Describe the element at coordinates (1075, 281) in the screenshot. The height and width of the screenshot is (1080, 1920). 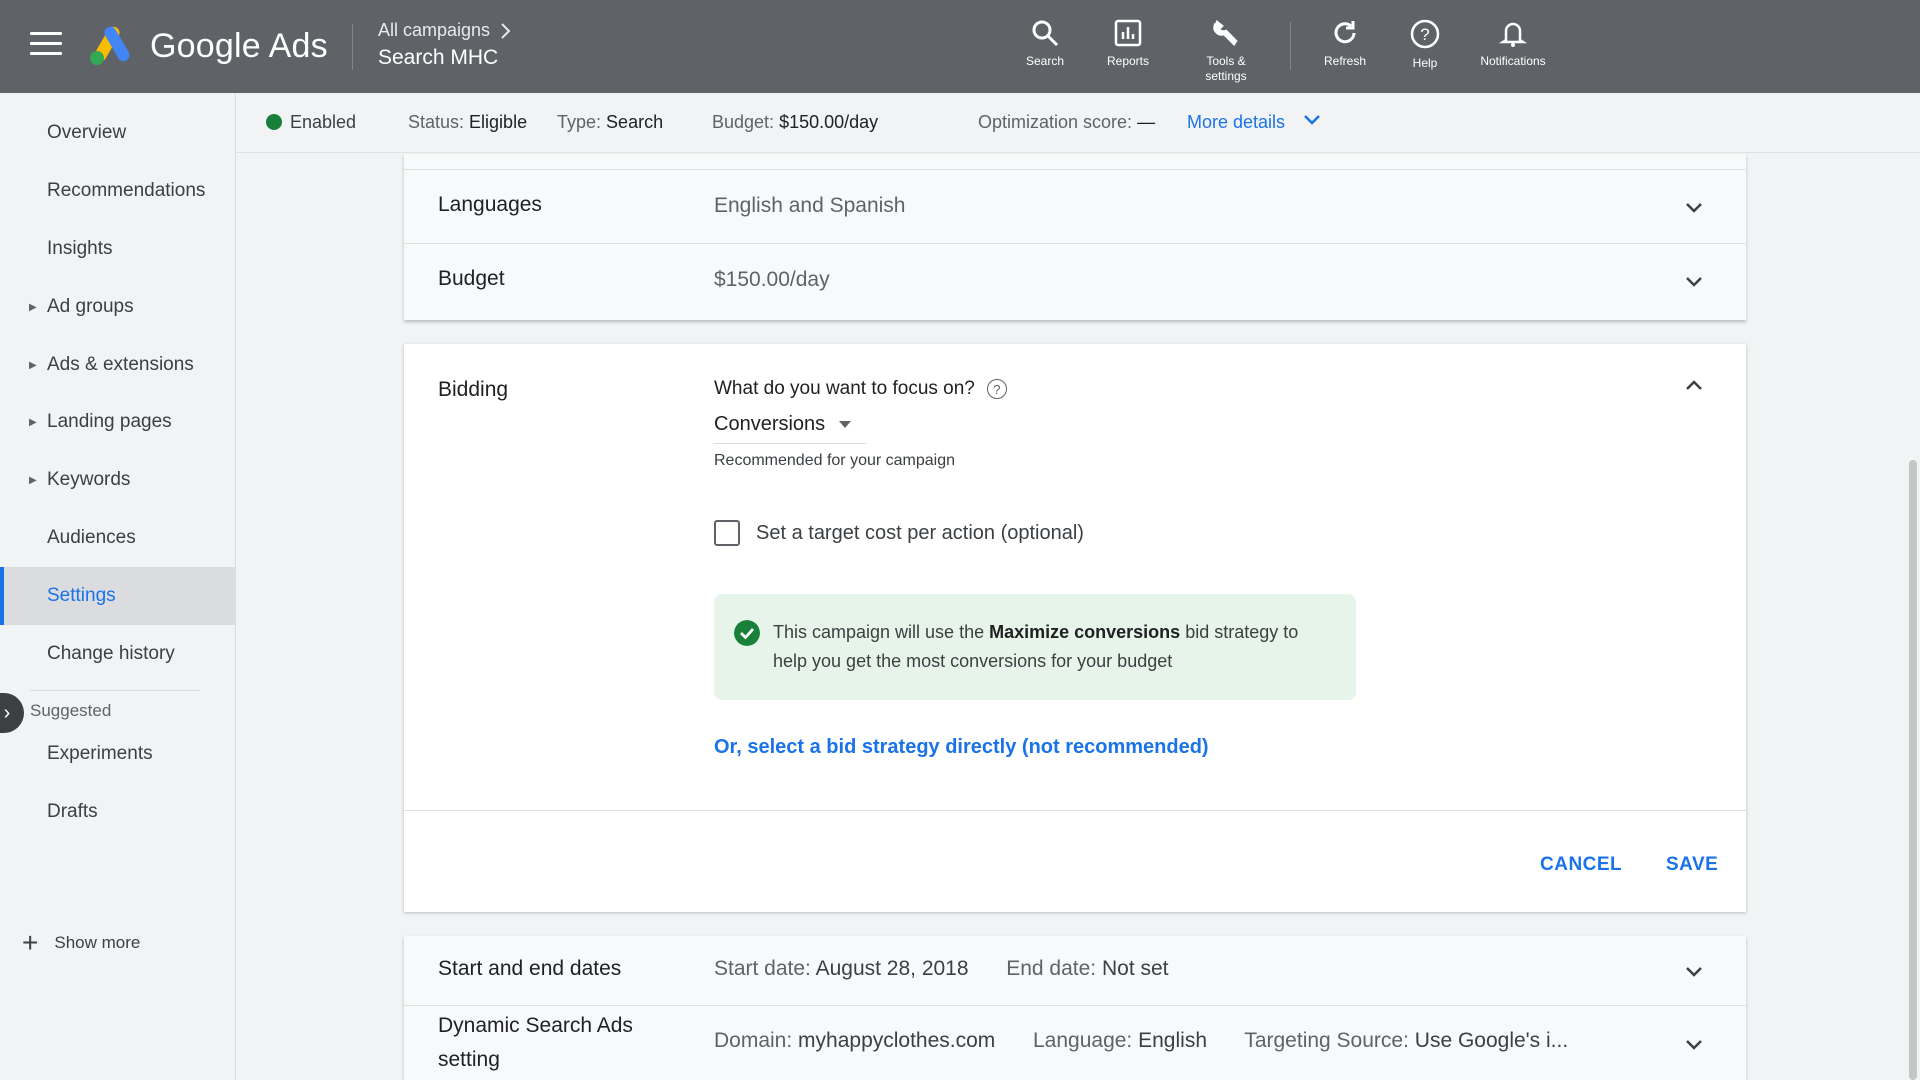
I see `budget-row: Budget $150.00/day` at that location.